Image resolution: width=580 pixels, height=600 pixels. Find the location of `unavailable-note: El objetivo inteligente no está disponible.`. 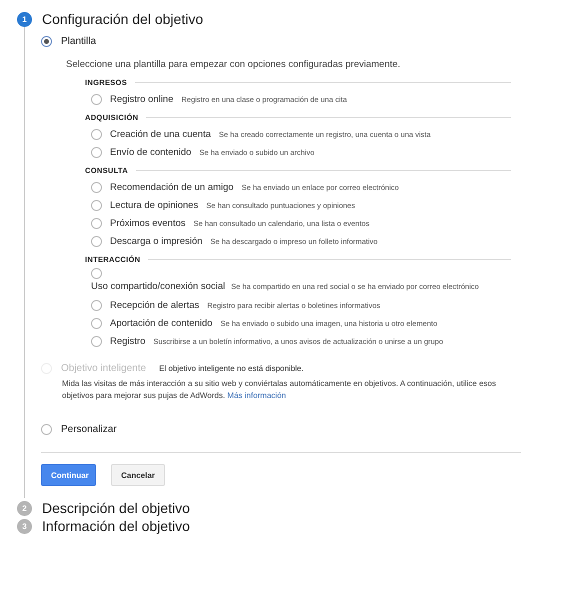

unavailable-note: El objetivo inteligente no está disponible. is located at coordinates (231, 368).